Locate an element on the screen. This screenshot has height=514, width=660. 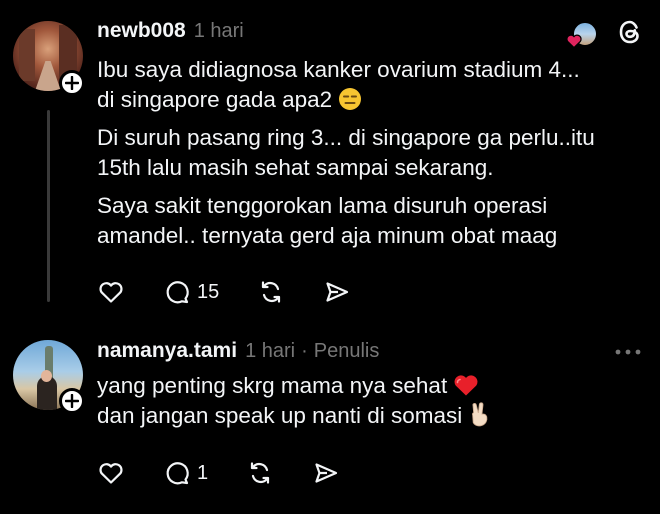
author-badge: Penulis is located at coordinates (346, 351).